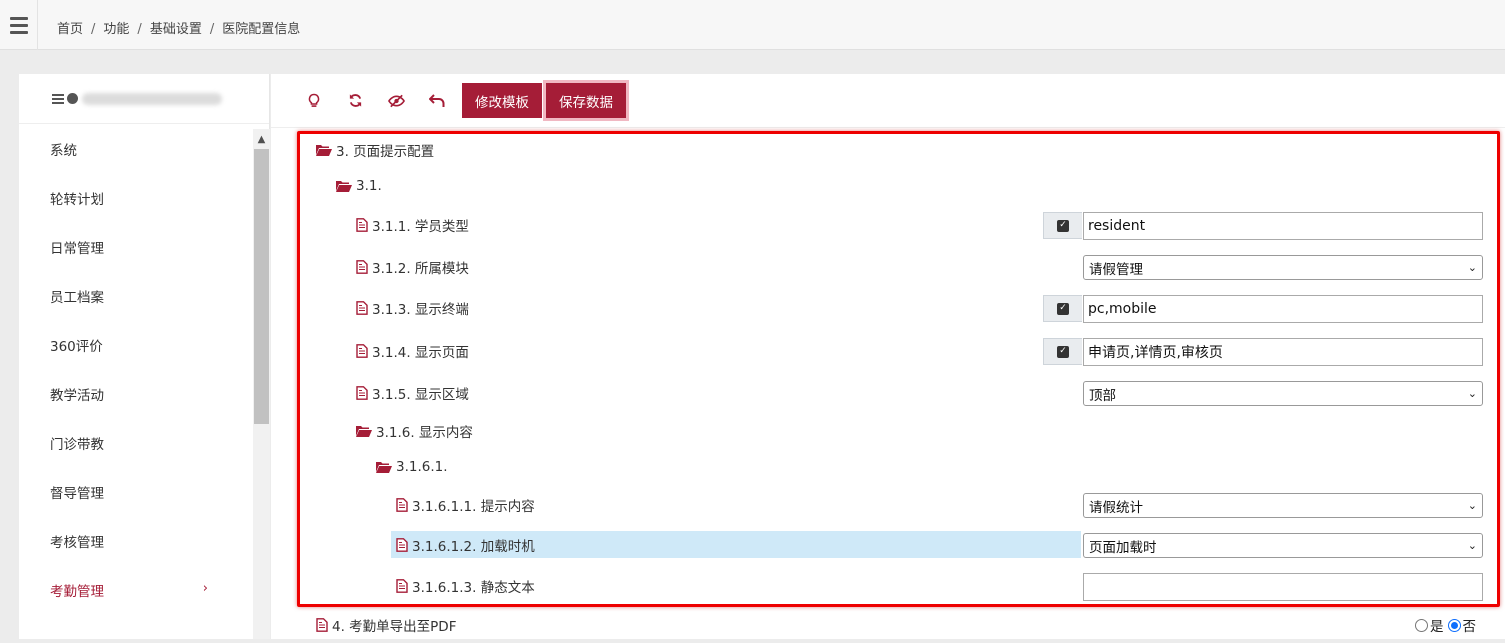 Image resolution: width=1505 pixels, height=643 pixels. I want to click on status-dot-icon, so click(72, 98).